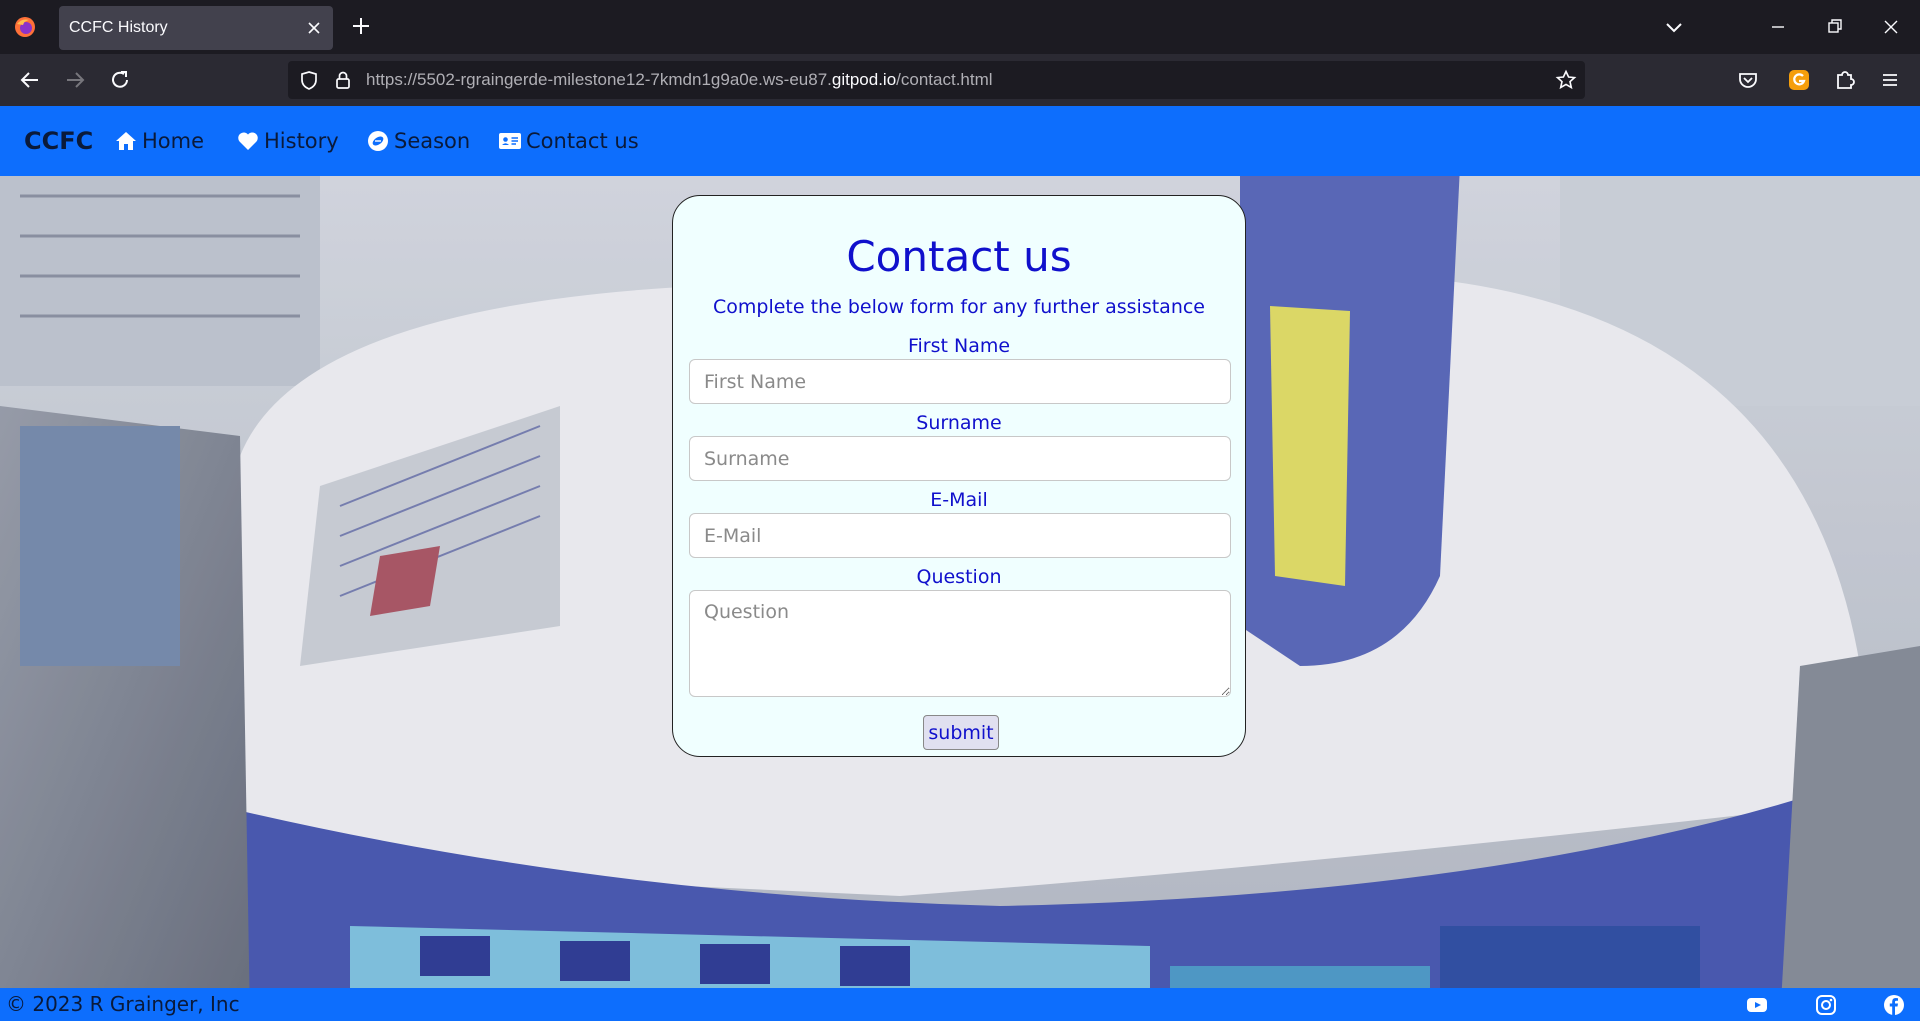 The width and height of the screenshot is (1920, 1021). I want to click on first-name-input, so click(960, 381).